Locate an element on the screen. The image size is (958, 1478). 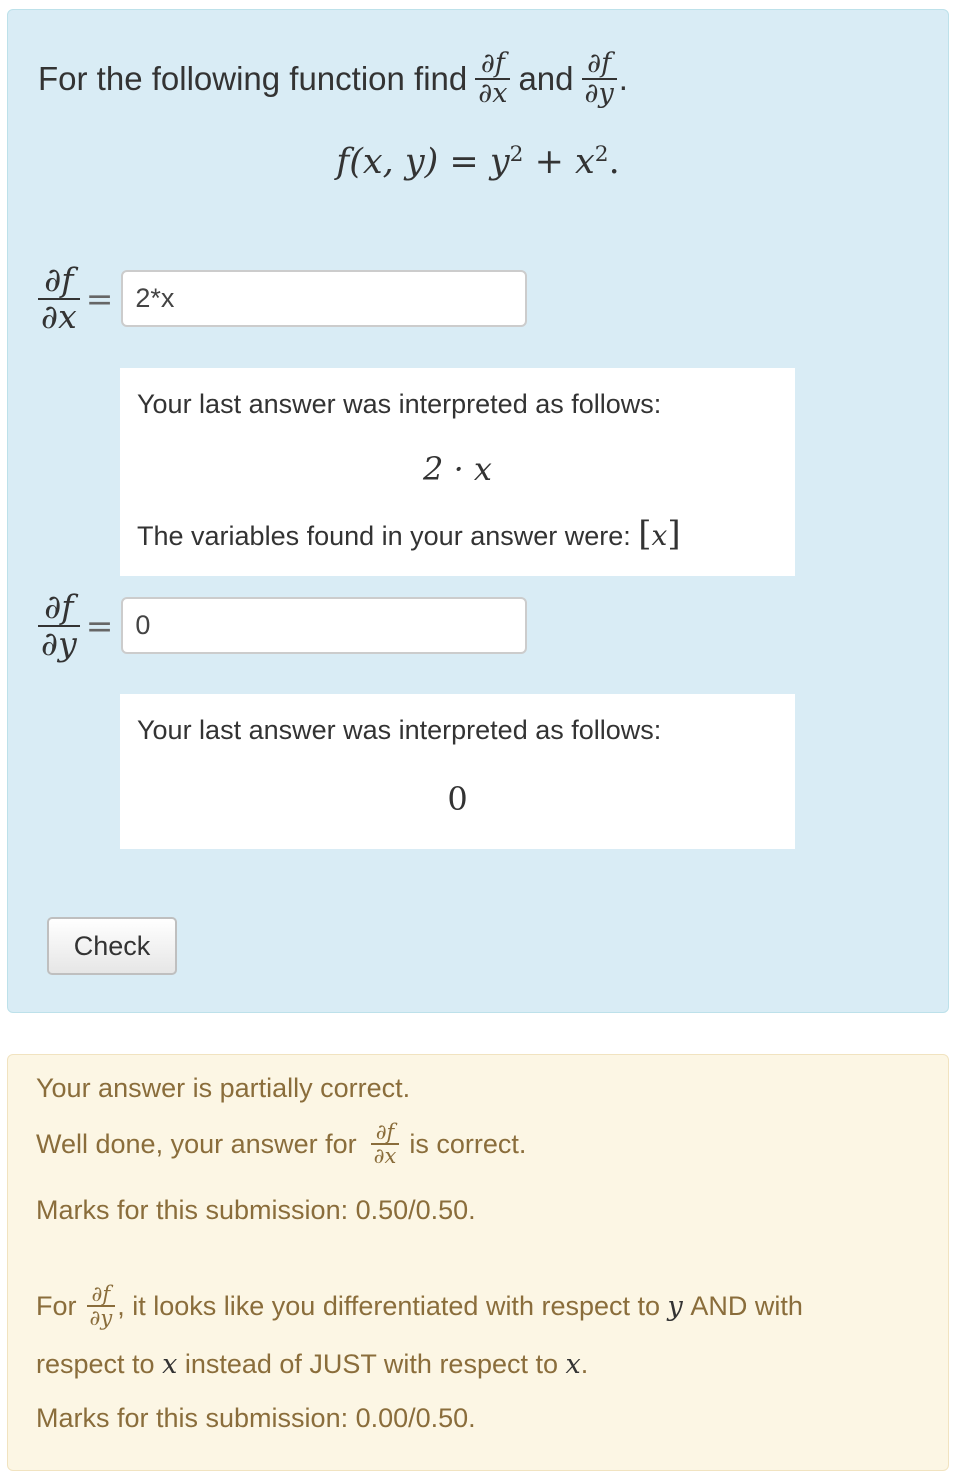
check-button: Check is located at coordinates (112, 946).